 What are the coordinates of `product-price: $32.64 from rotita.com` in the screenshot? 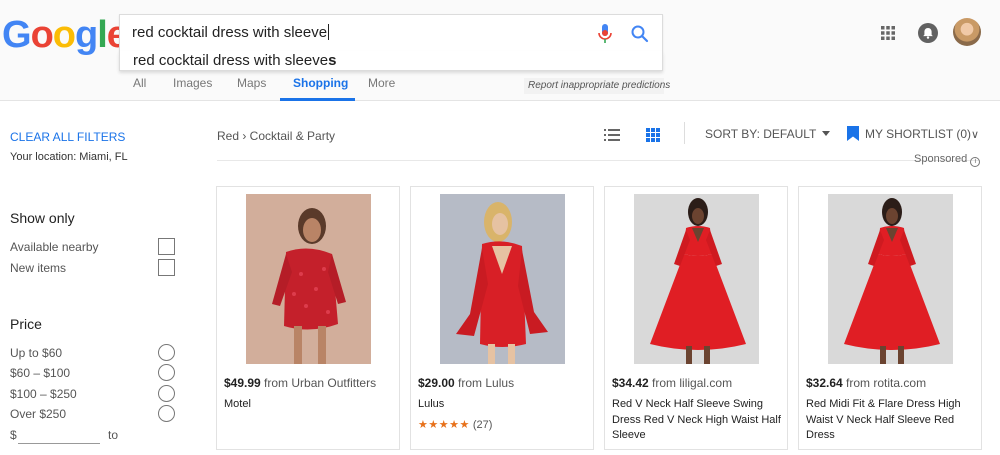 It's located at (866, 383).